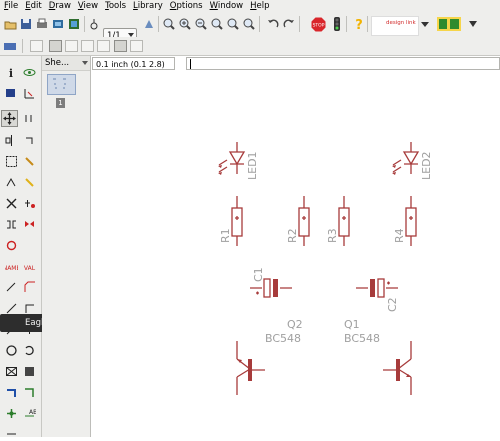 This screenshot has width=500, height=441. Describe the element at coordinates (29, 392) in the screenshot. I see `net-icon` at that location.